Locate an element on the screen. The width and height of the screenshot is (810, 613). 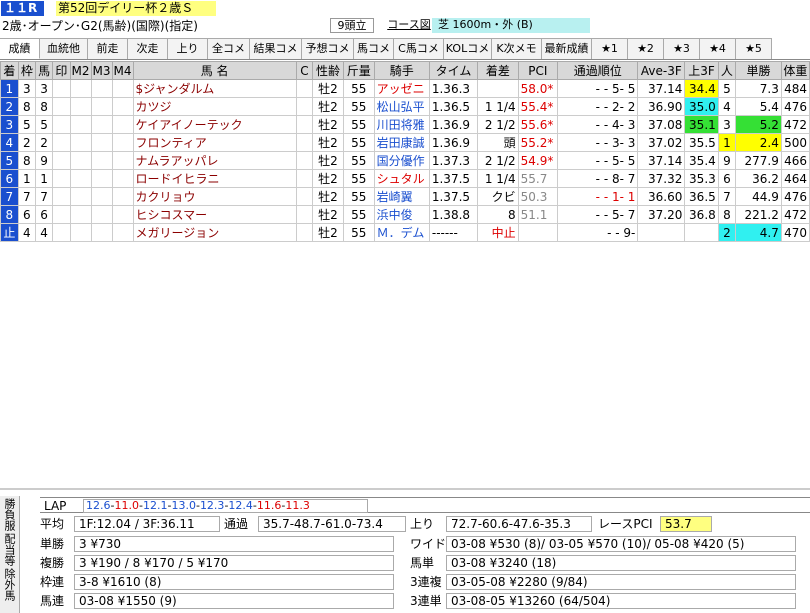
course-map-link: コース図 is located at coordinates (409, 25).